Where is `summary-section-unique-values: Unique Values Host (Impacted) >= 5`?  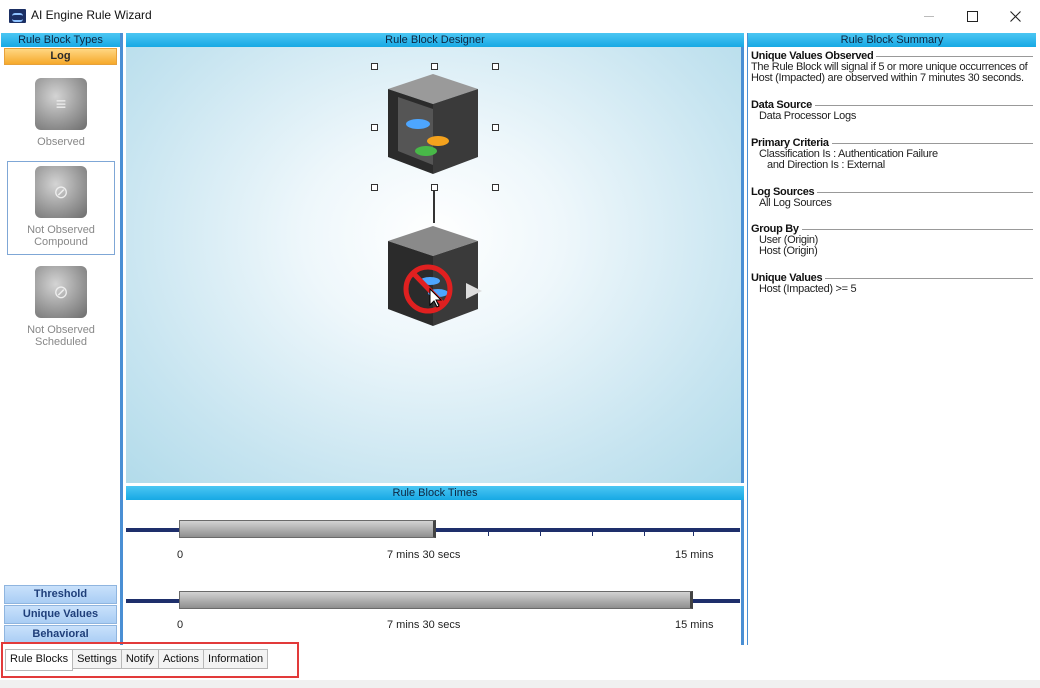
summary-section-unique-values: Unique Values Host (Impacted) >= 5 is located at coordinates (892, 283).